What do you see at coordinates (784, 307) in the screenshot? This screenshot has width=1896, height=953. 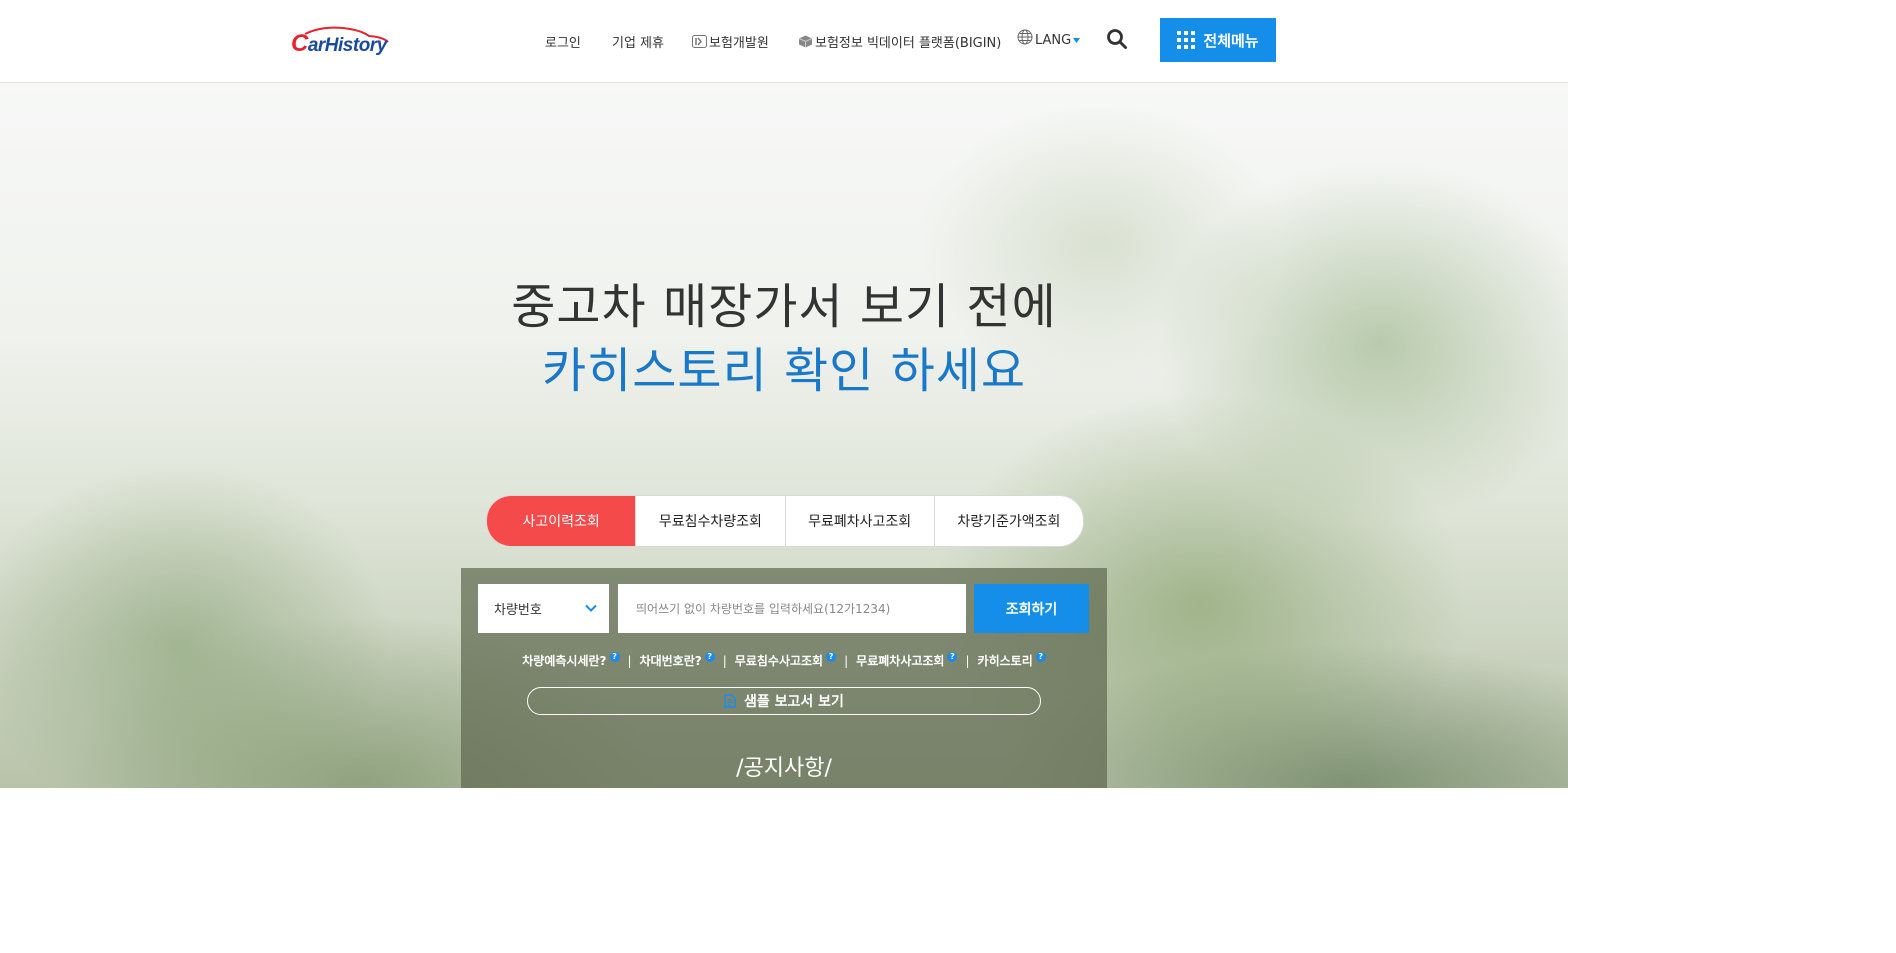 I see `hero-headline-line1: 중고차 매장가서 보기 전에` at bounding box center [784, 307].